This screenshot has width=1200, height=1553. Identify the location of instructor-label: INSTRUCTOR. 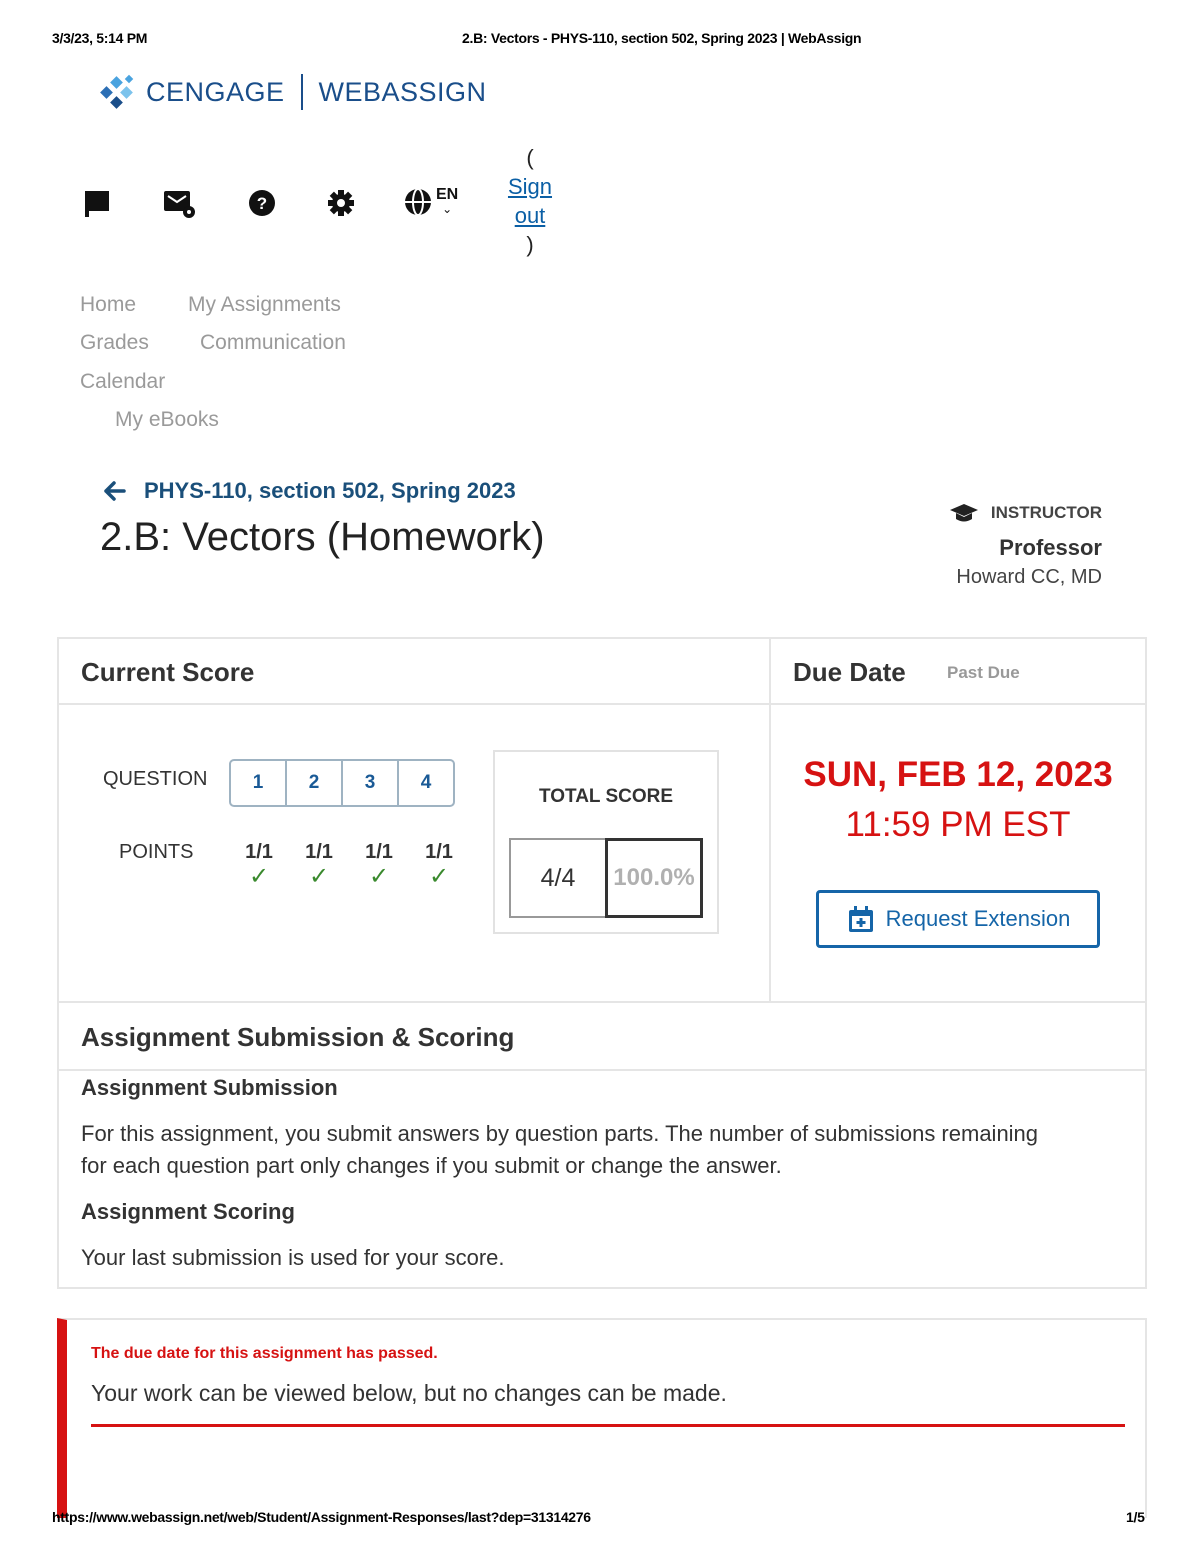
(1025, 513).